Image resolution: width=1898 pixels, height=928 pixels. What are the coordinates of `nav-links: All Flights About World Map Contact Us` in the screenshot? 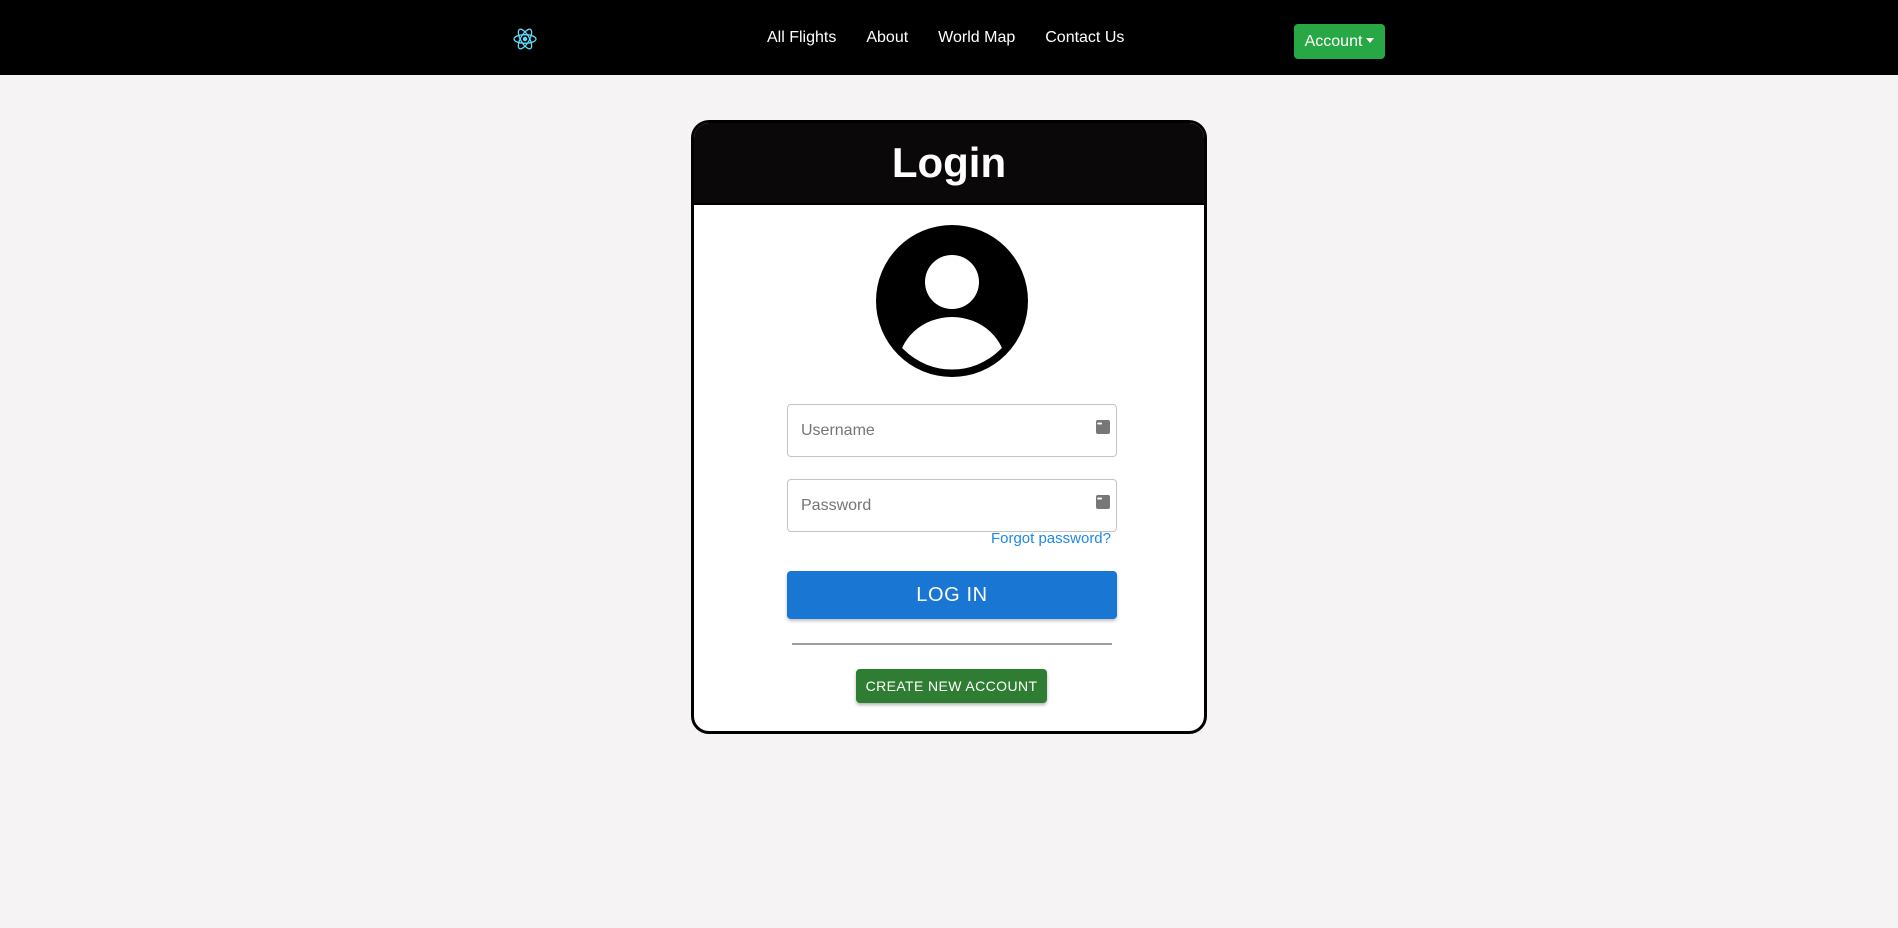 It's located at (945, 38).